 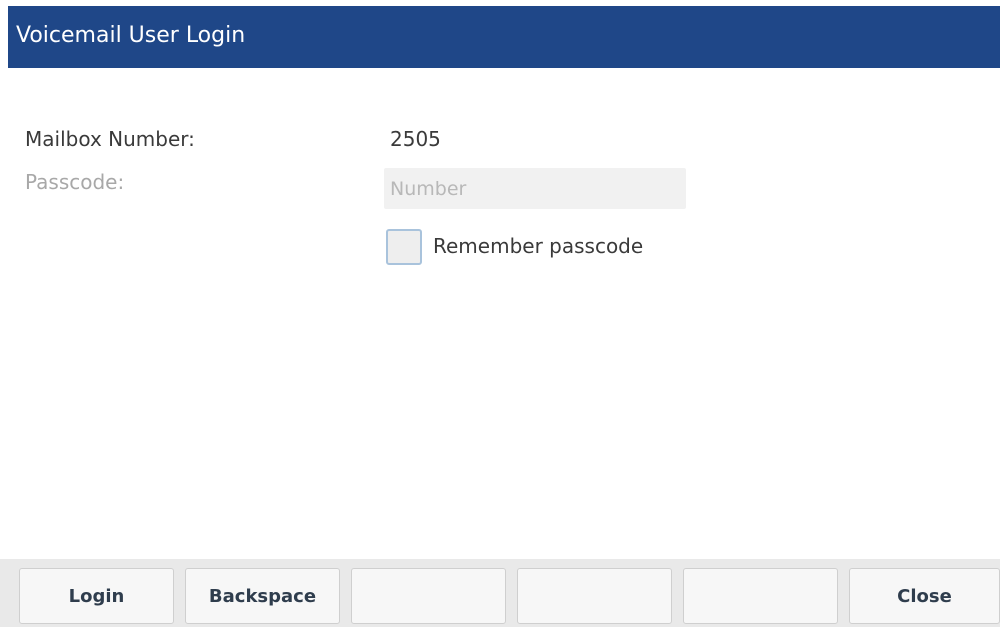 I want to click on window-title: Voicemail User Login, so click(x=131, y=35).